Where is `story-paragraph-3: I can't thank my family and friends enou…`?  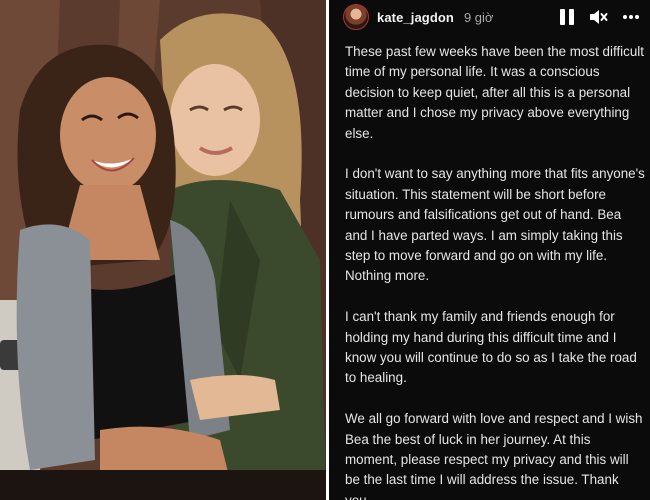 story-paragraph-3: I can't thank my family and friends enou… is located at coordinates (491, 347).